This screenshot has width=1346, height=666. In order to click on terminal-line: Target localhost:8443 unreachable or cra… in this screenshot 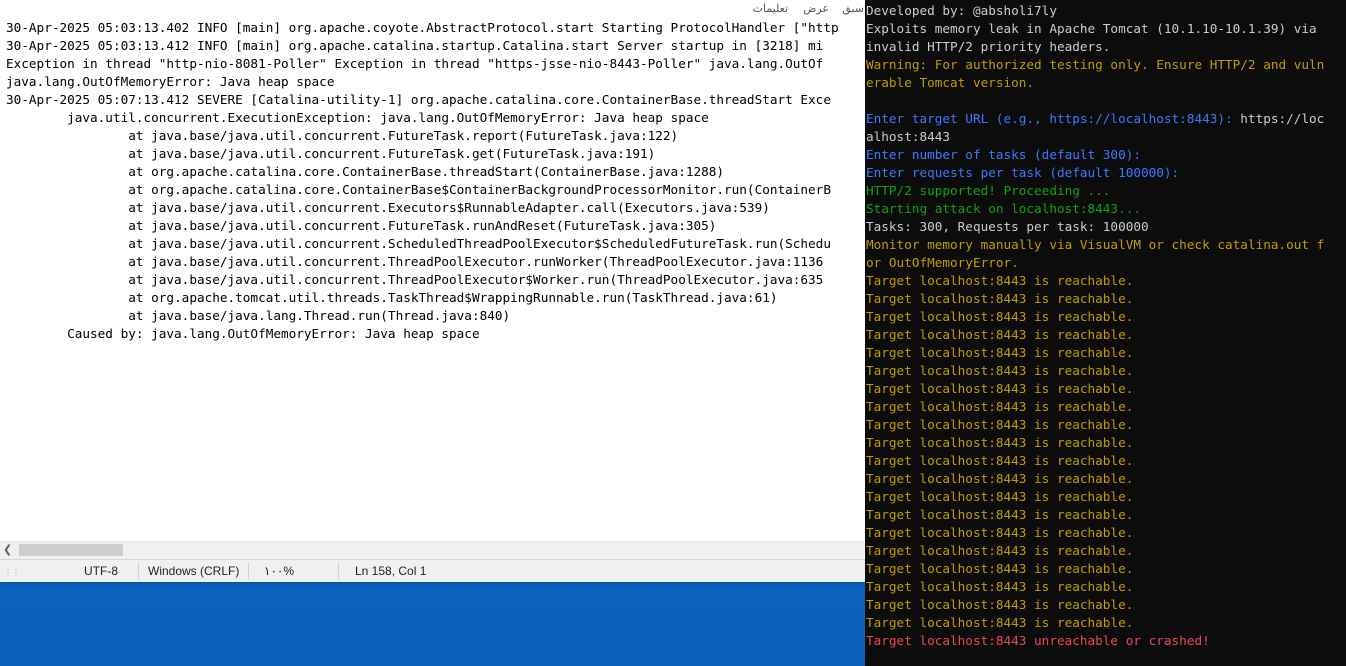, I will do `click(1038, 641)`.